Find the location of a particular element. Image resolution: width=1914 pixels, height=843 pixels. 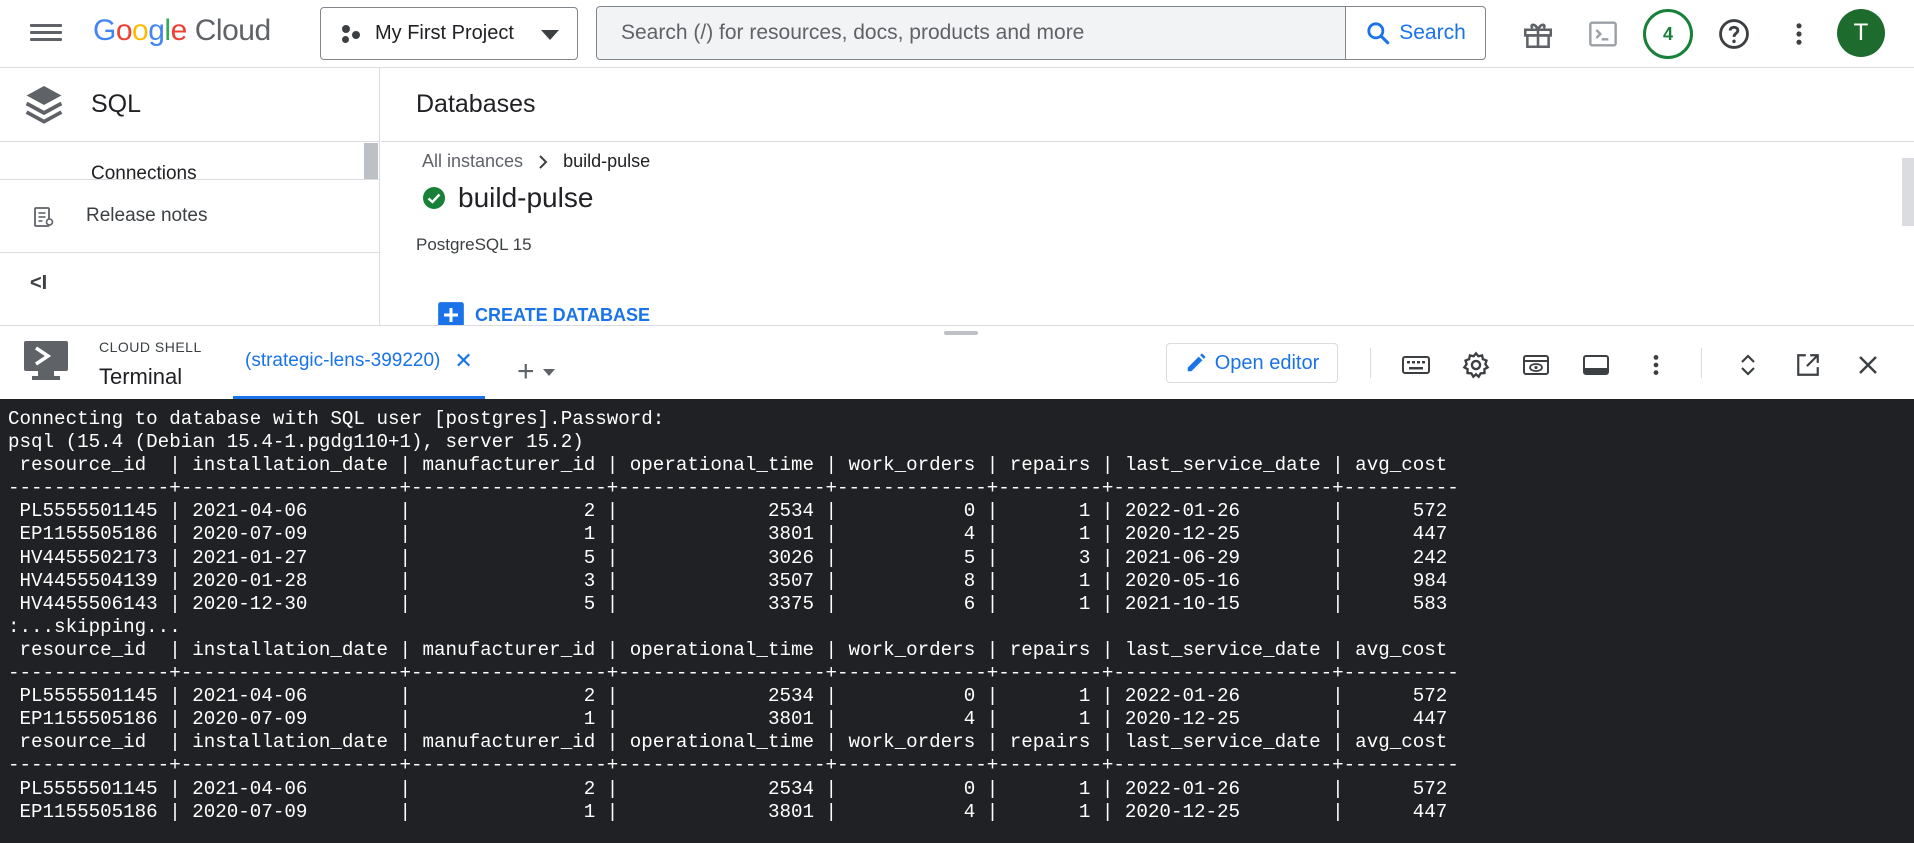

main-header: Databases is located at coordinates (1147, 105).